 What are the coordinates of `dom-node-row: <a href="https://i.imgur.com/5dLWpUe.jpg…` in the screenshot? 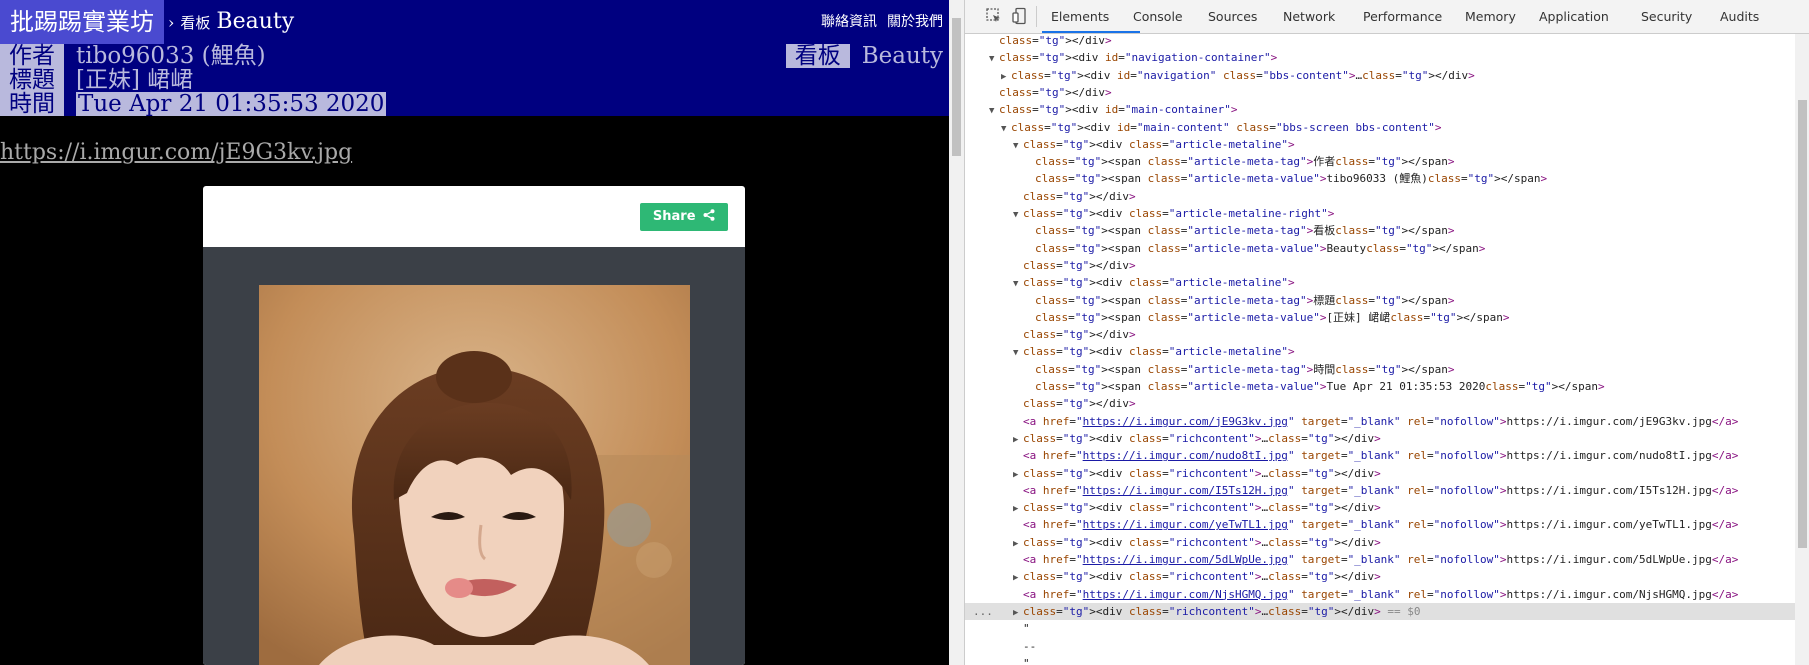 It's located at (1380, 559).